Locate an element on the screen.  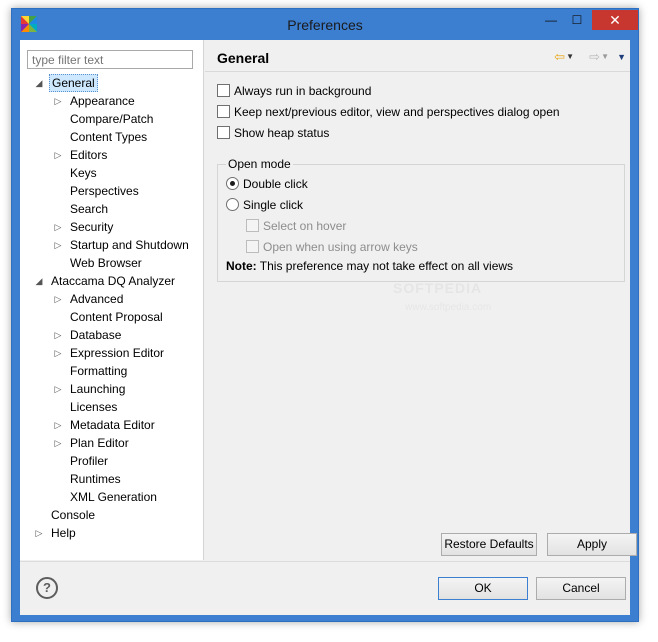
tree-item: ▷ Advanced is located at coordinates (112, 299).